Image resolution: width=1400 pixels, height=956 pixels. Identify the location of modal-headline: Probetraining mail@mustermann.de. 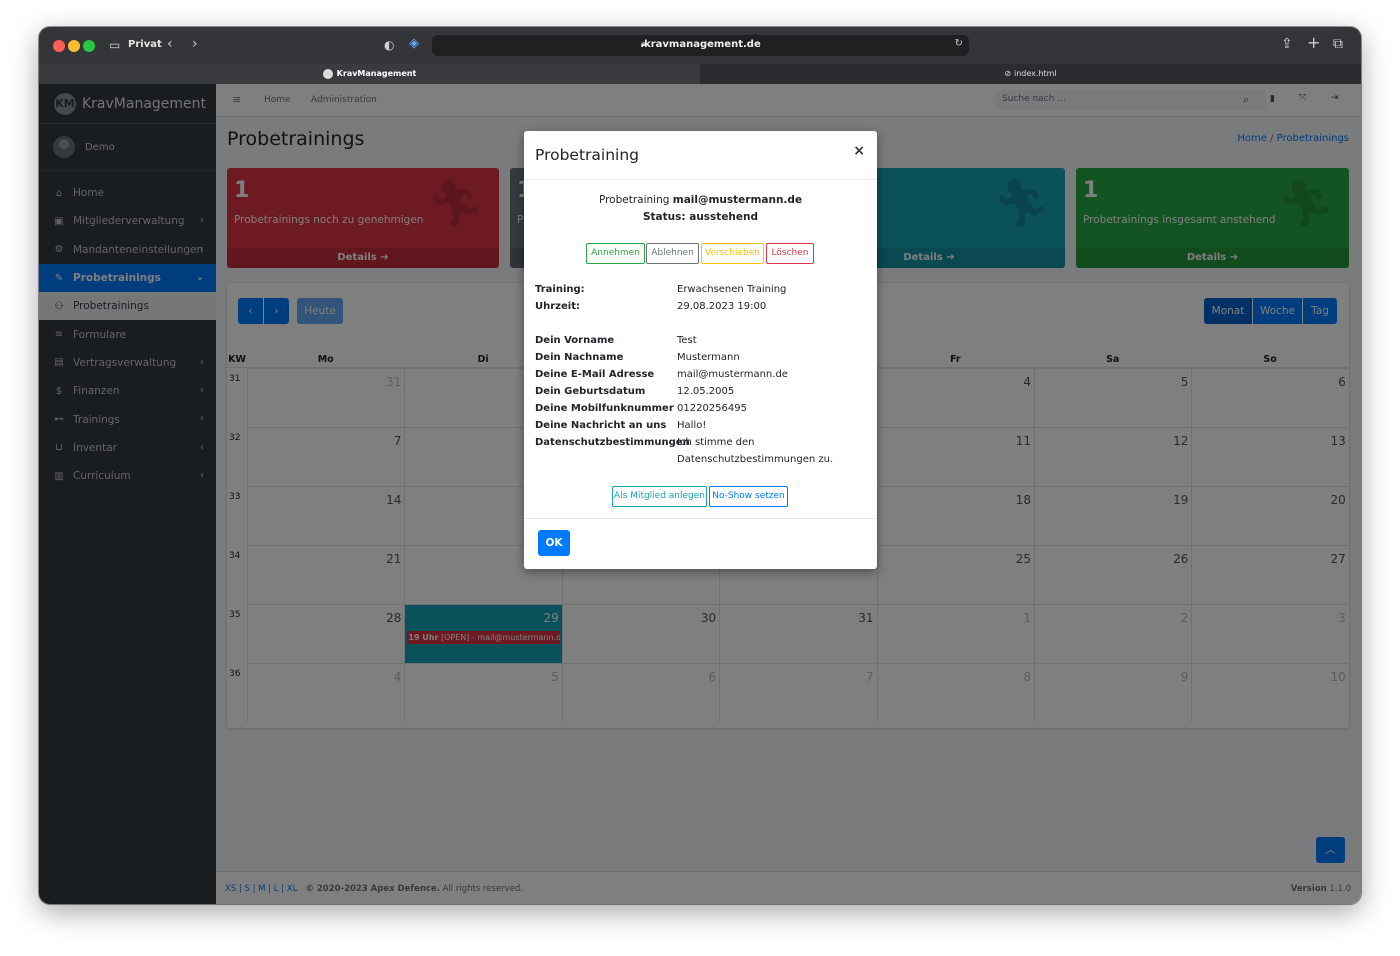
(700, 200).